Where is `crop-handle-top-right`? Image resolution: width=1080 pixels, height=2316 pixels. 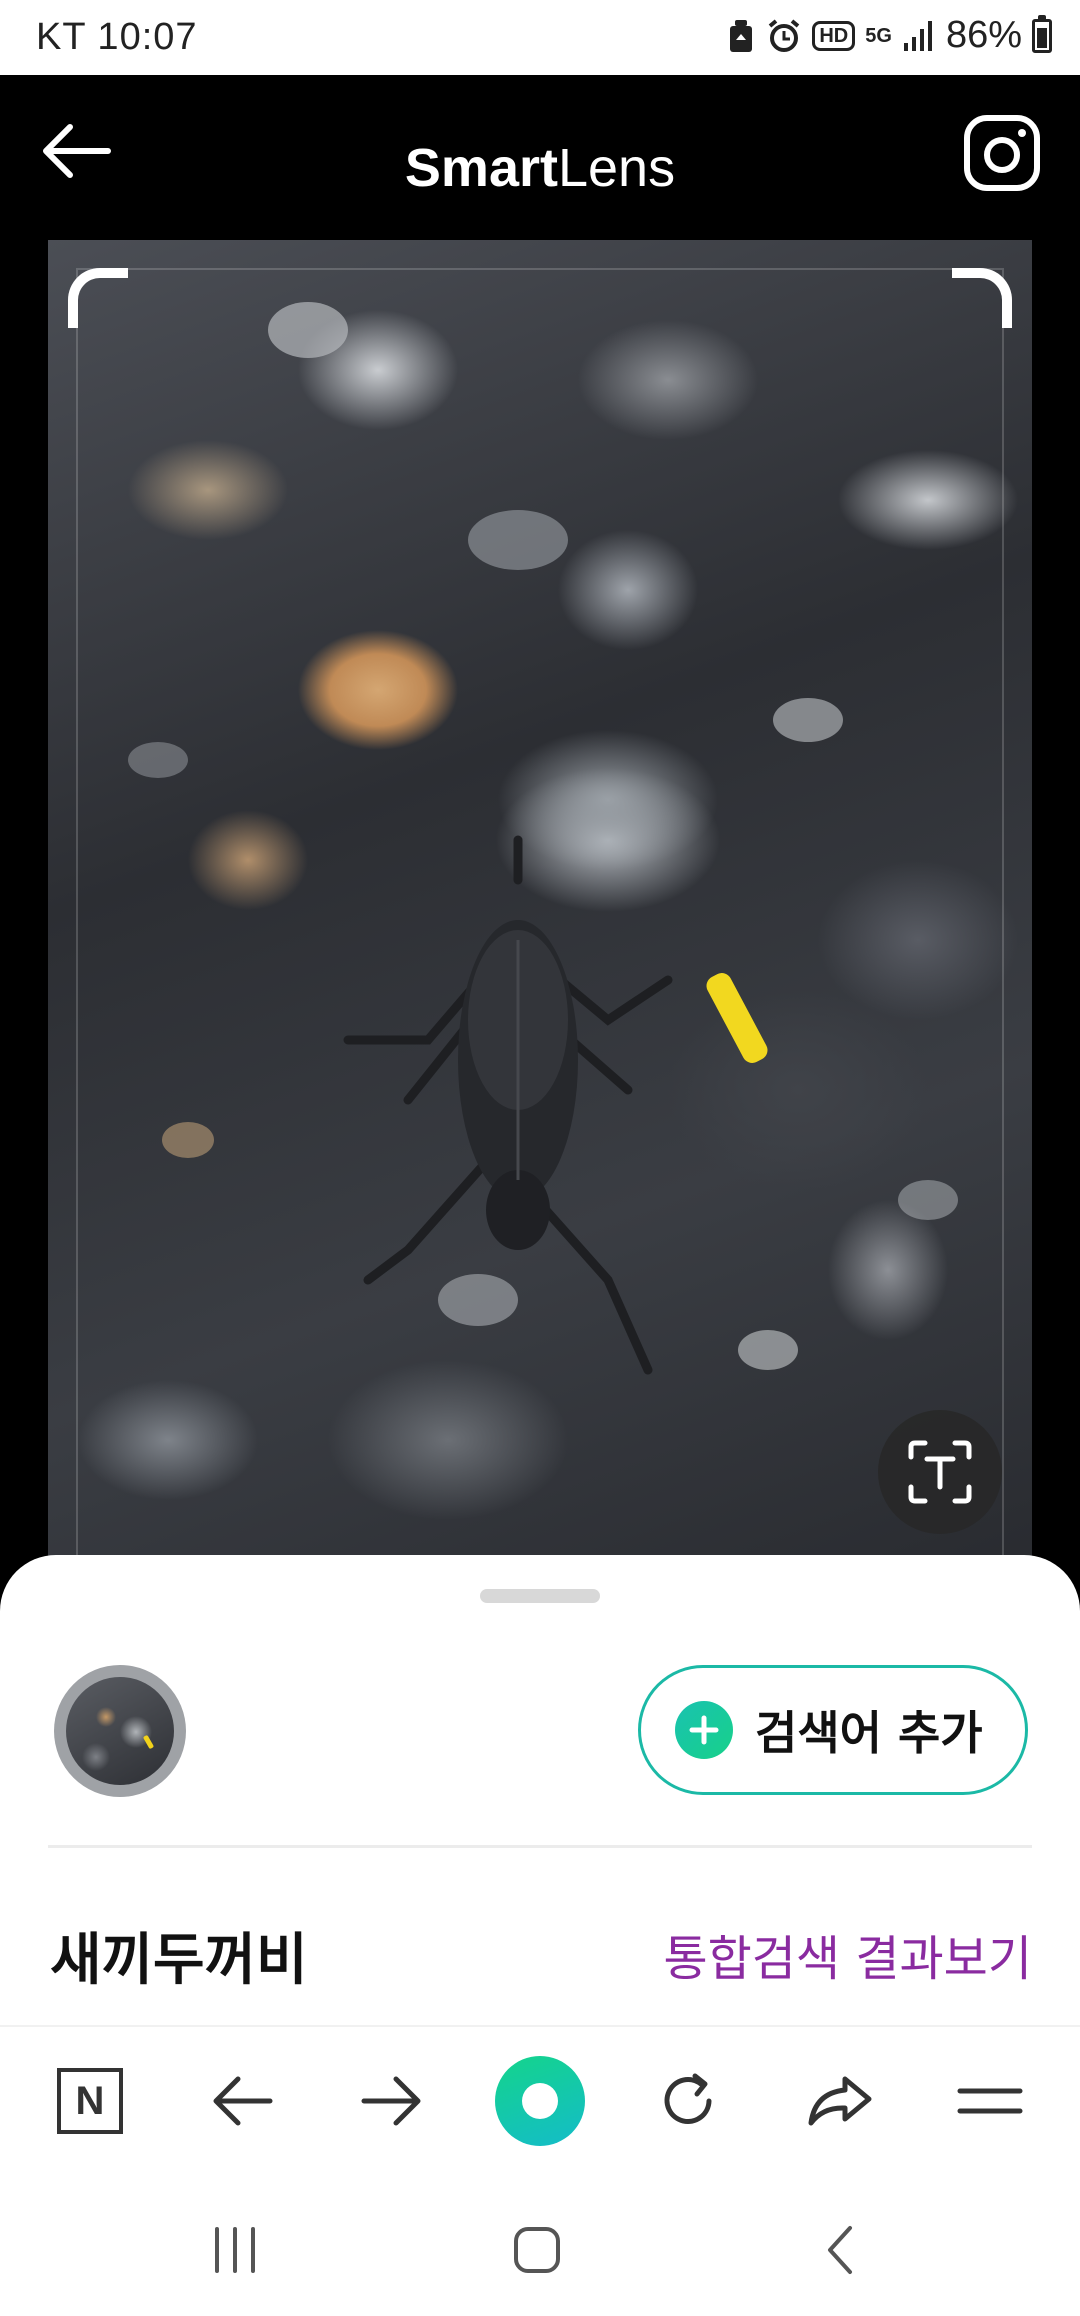 crop-handle-top-right is located at coordinates (982, 298).